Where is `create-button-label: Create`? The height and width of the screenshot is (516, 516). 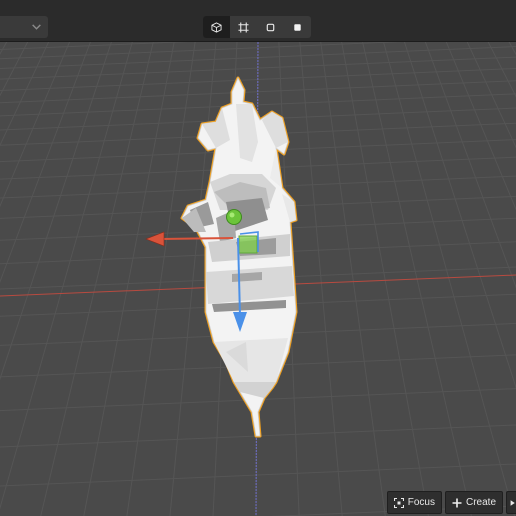 create-button-label: Create is located at coordinates (480, 502).